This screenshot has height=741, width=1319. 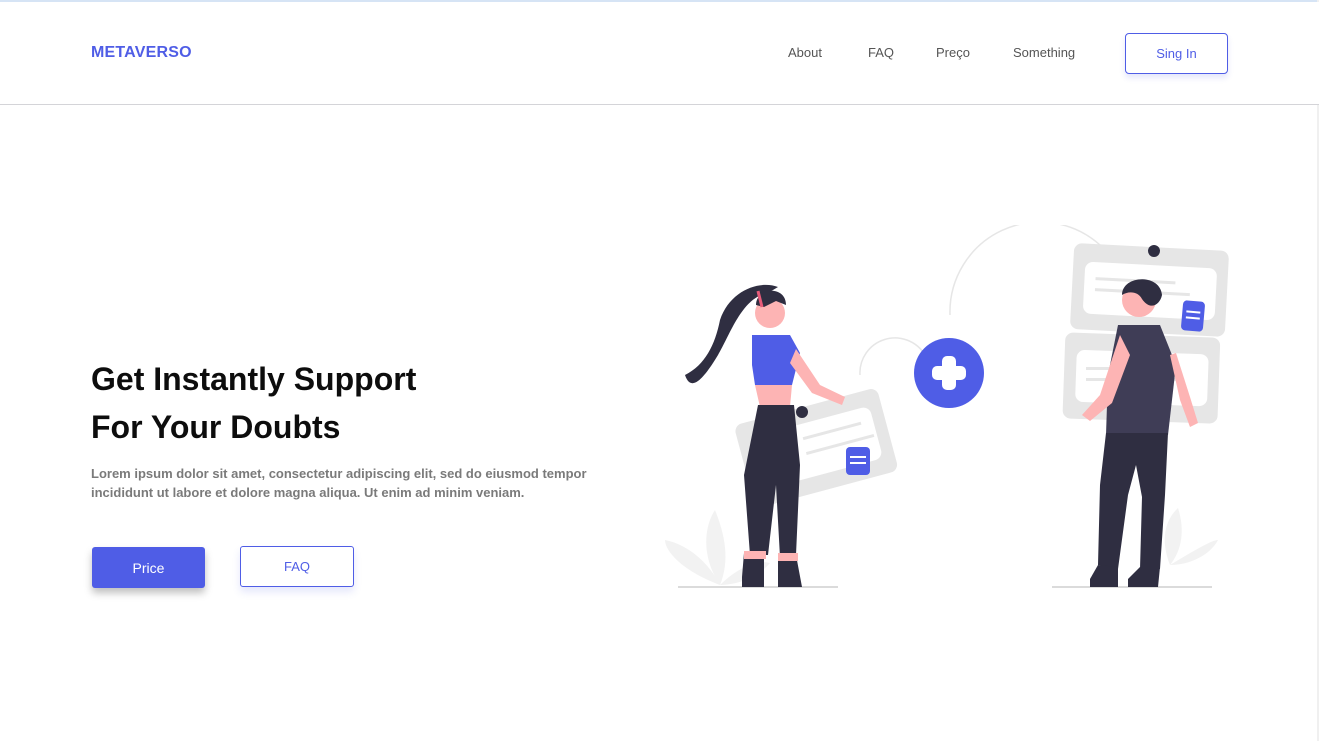 I want to click on hero-title: Get Instantly Support For Your Doubts, so click(x=351, y=403).